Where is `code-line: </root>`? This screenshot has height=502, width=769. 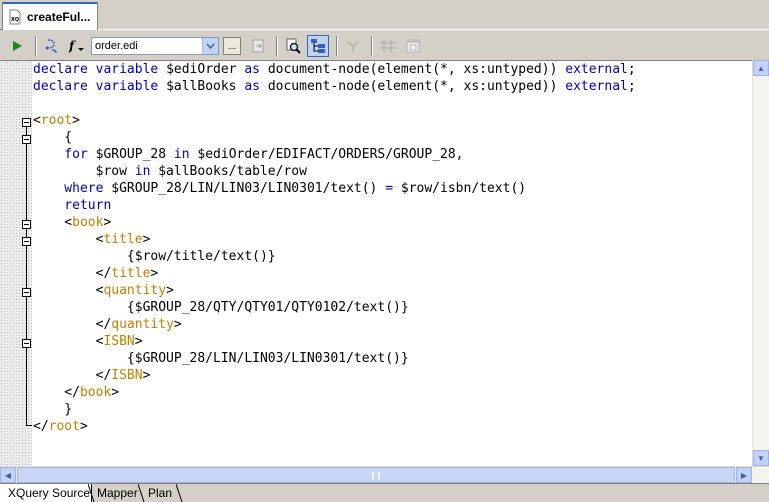
code-line: </root> is located at coordinates (60, 426).